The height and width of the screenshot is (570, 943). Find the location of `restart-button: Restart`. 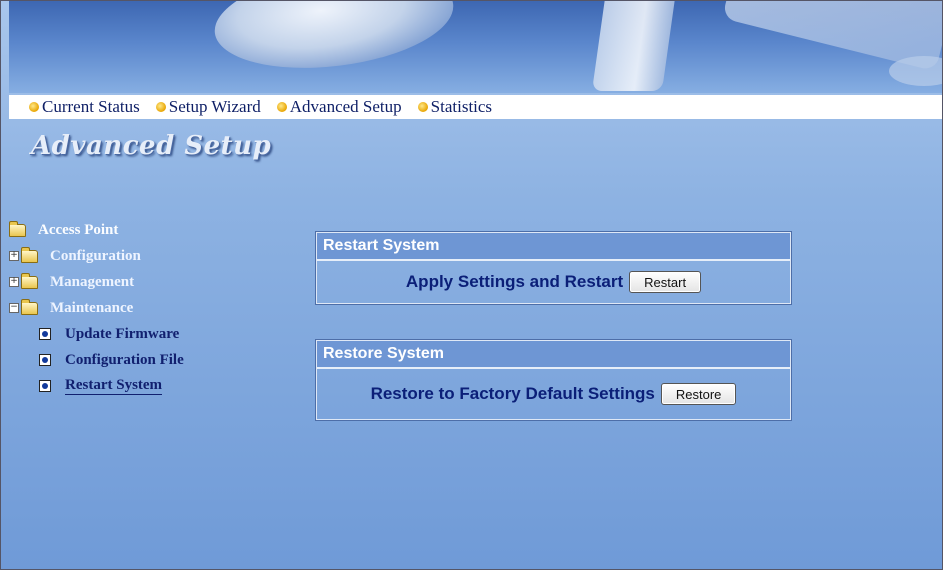

restart-button: Restart is located at coordinates (665, 282).